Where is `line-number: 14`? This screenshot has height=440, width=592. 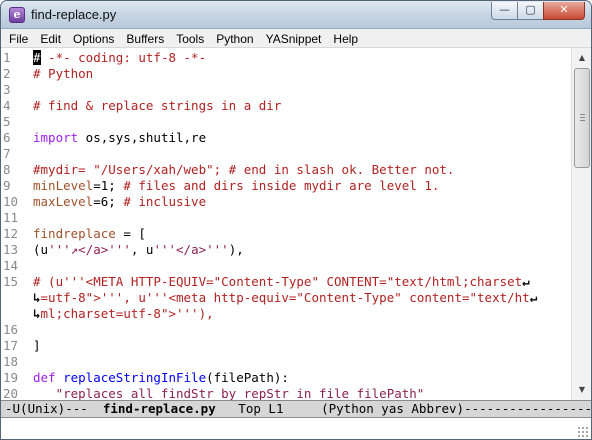
line-number: 14 is located at coordinates (11, 265).